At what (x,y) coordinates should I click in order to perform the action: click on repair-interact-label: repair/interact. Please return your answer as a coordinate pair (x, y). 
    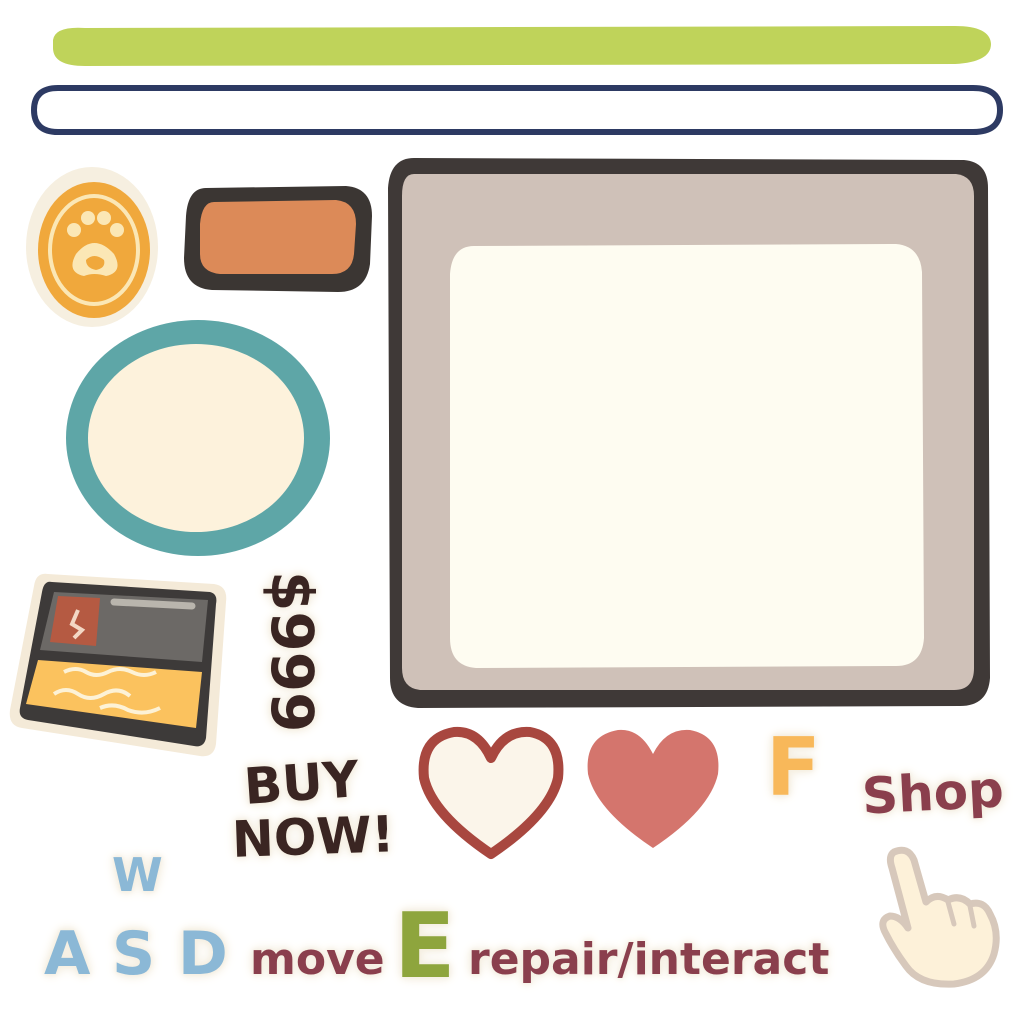
    Looking at the image, I should click on (649, 959).